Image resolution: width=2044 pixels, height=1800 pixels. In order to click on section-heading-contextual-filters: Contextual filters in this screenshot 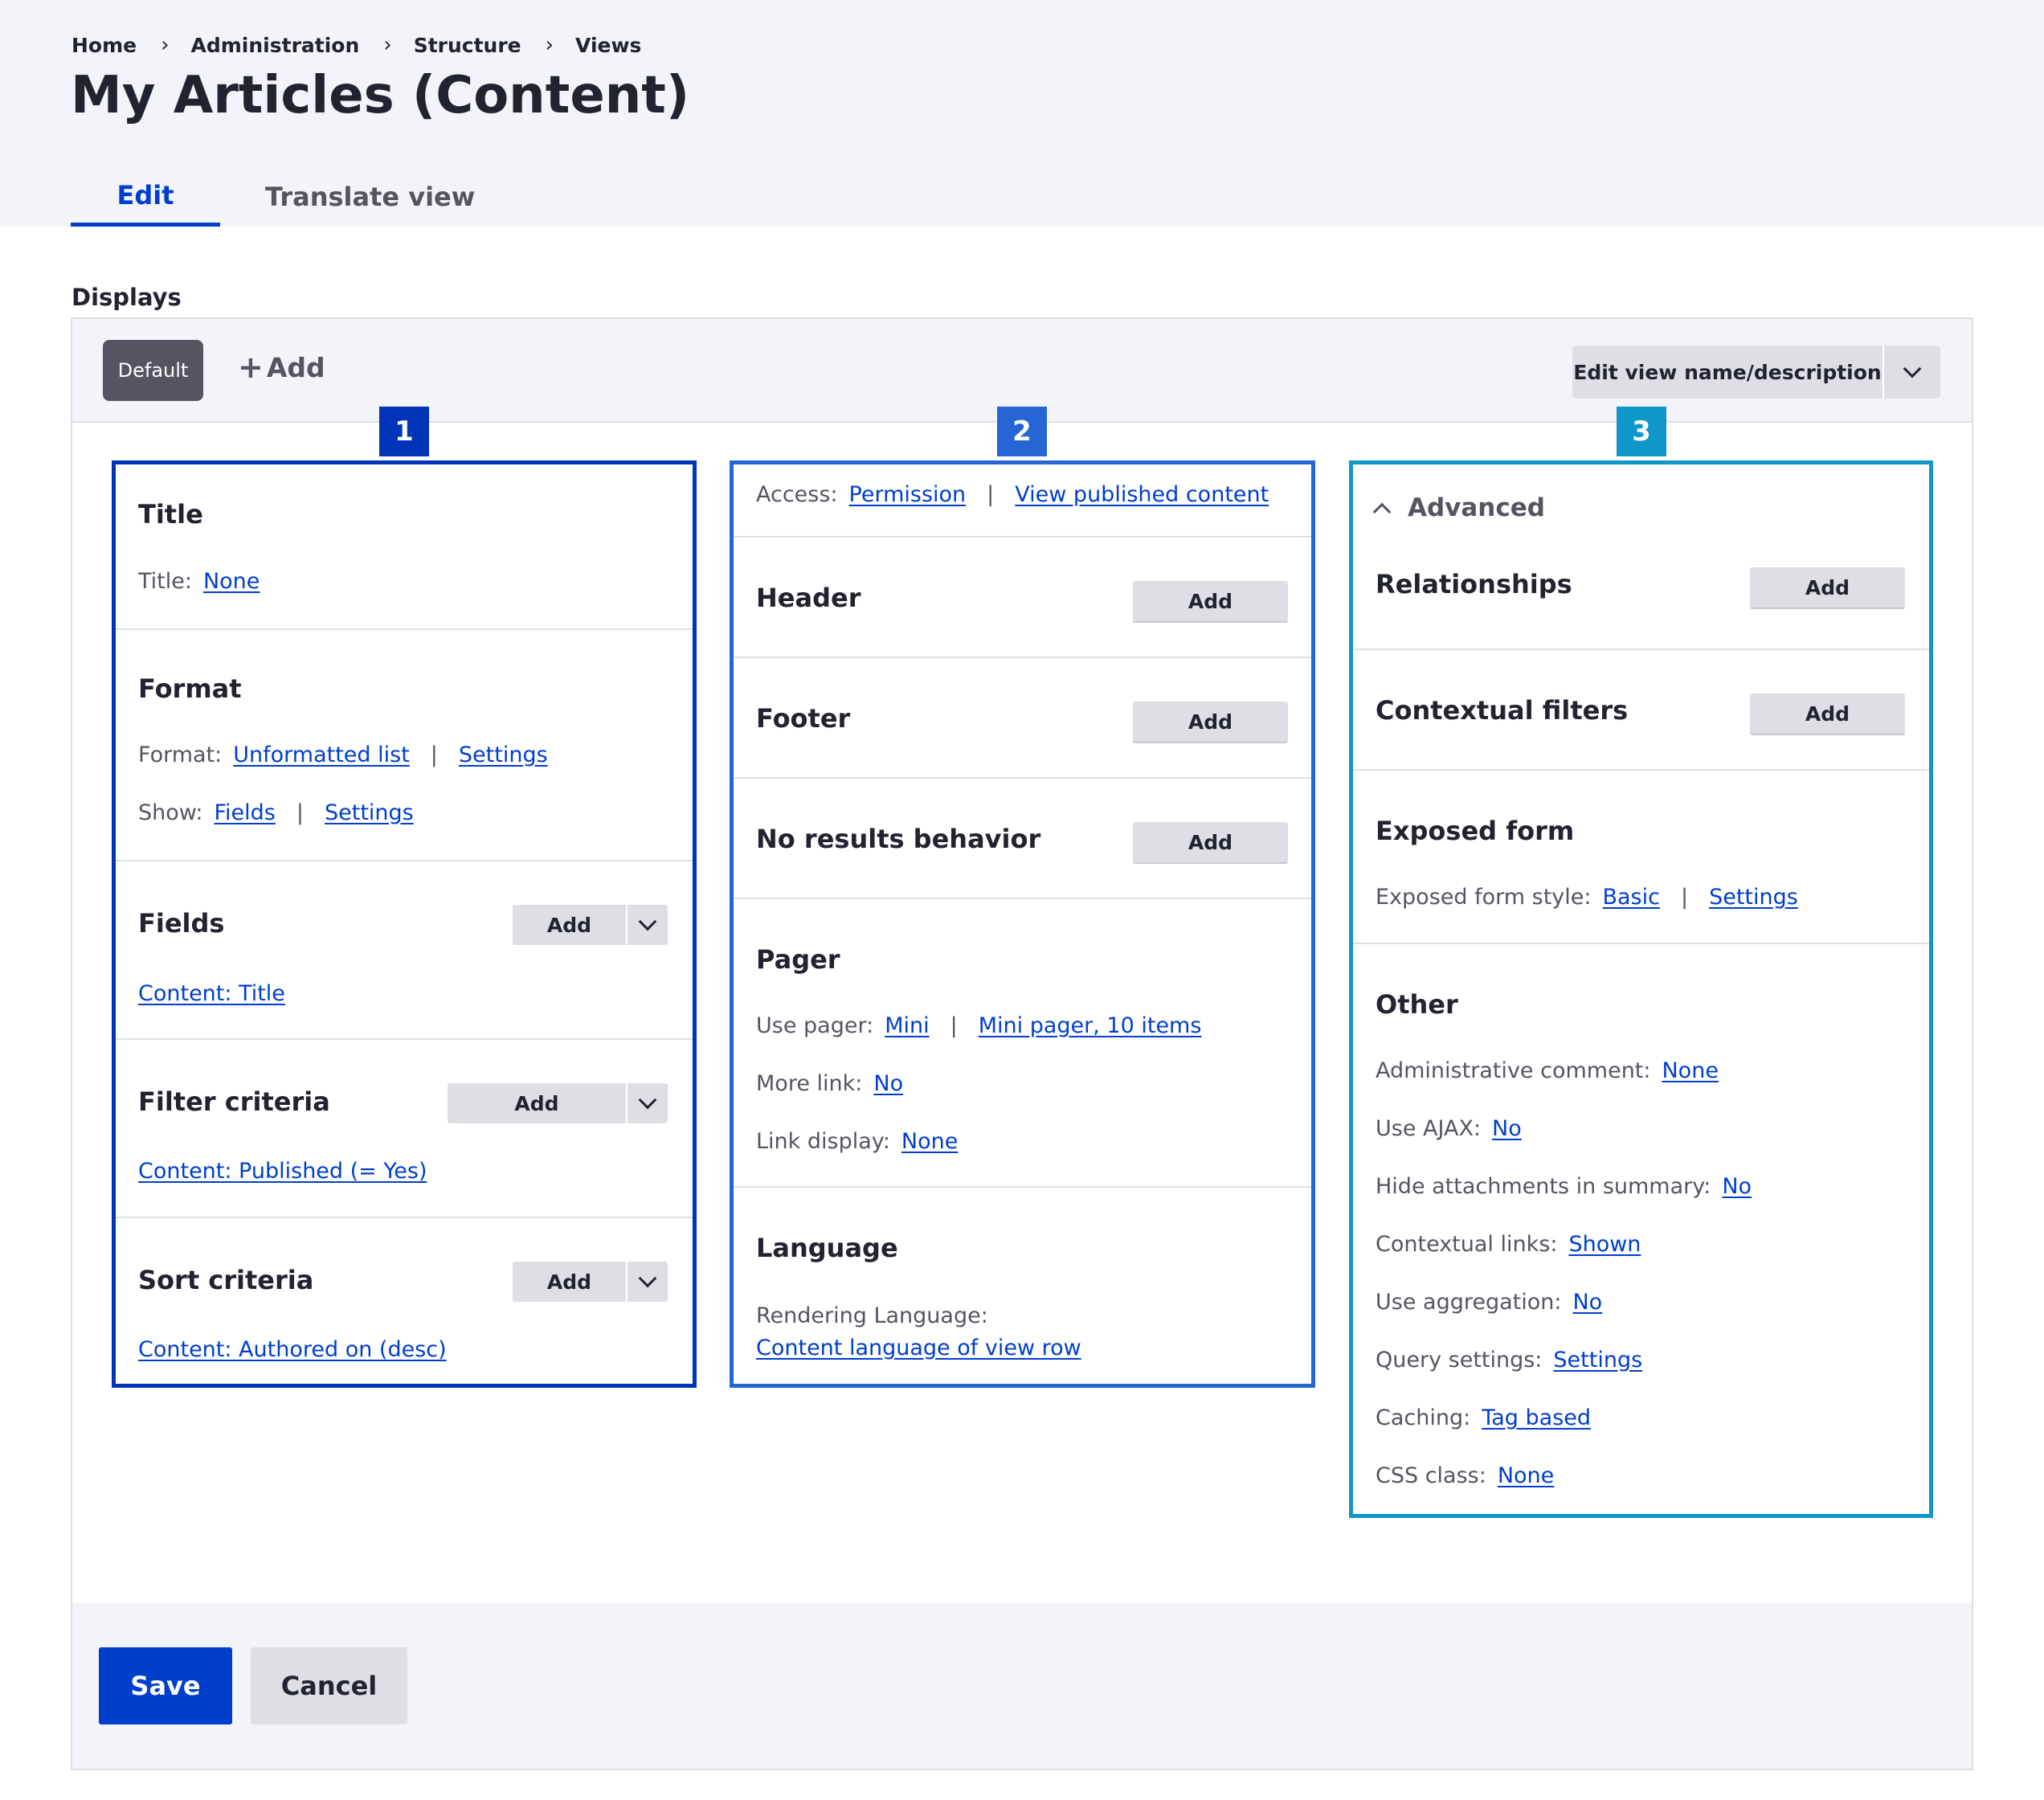, I will do `click(1502, 710)`.